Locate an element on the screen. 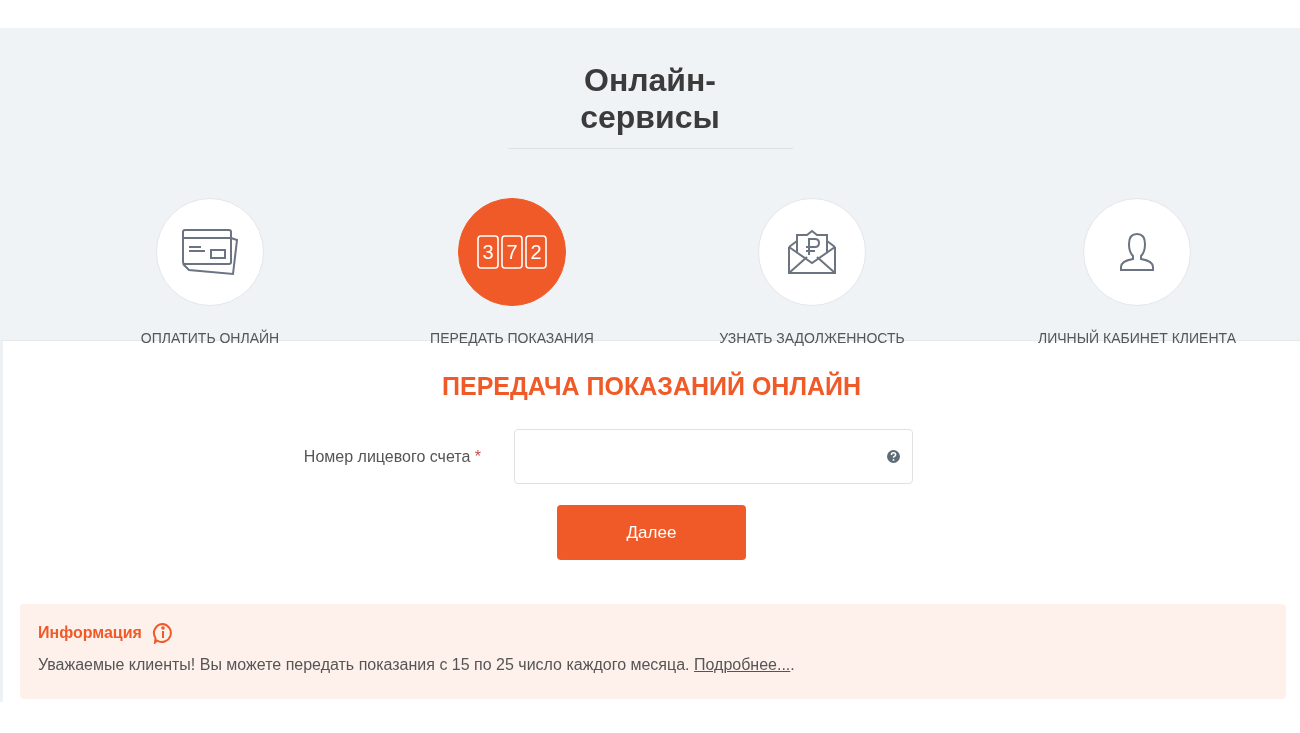  service-link: УЗНАТЬ ЗАДОЛЖЕННОСТЬ is located at coordinates (812, 272).